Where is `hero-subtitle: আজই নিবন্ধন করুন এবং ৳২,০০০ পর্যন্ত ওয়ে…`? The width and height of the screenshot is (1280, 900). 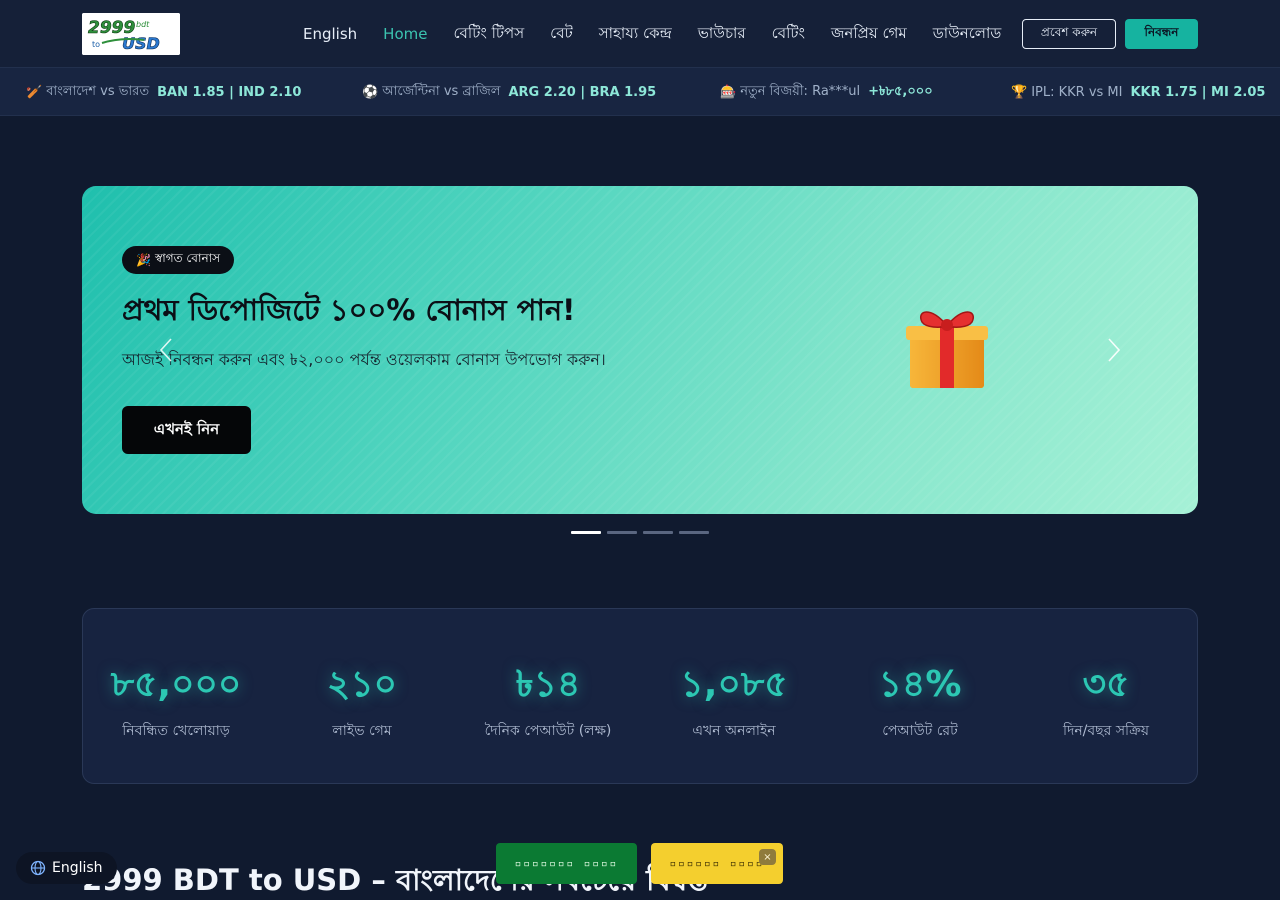
hero-subtitle: আজই নিবন্ধন করুন এবং ৳২,০০০ পর্যন্ত ওয়ে… is located at coordinates (364, 359).